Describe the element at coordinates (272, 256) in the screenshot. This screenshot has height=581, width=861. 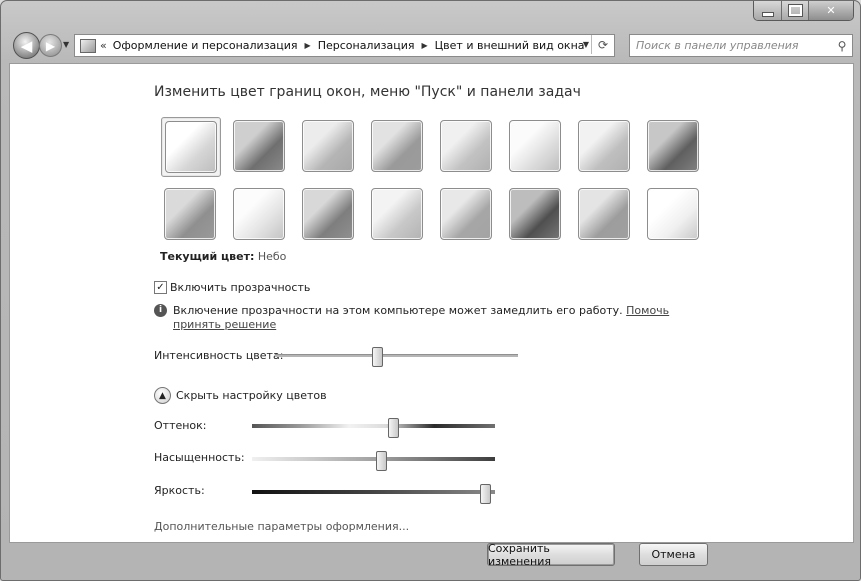
I see `current-color-value: Небо` at that location.